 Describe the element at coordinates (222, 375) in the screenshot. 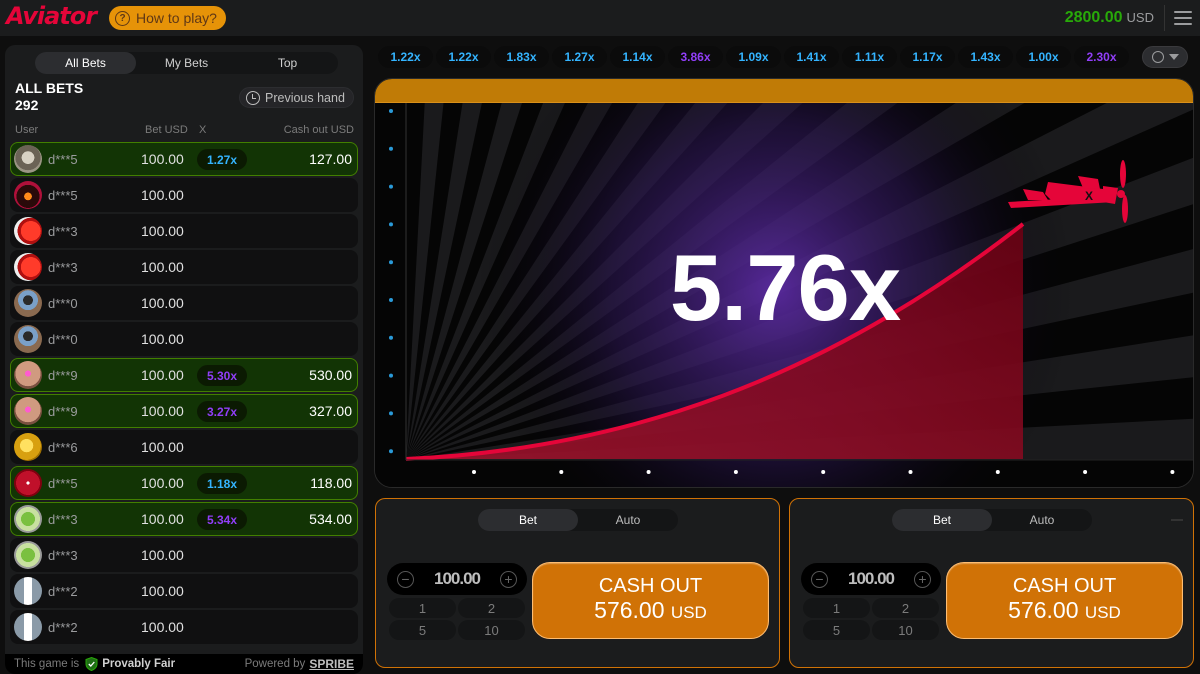

I see `bet-multiplier-badge: 5.30x` at that location.